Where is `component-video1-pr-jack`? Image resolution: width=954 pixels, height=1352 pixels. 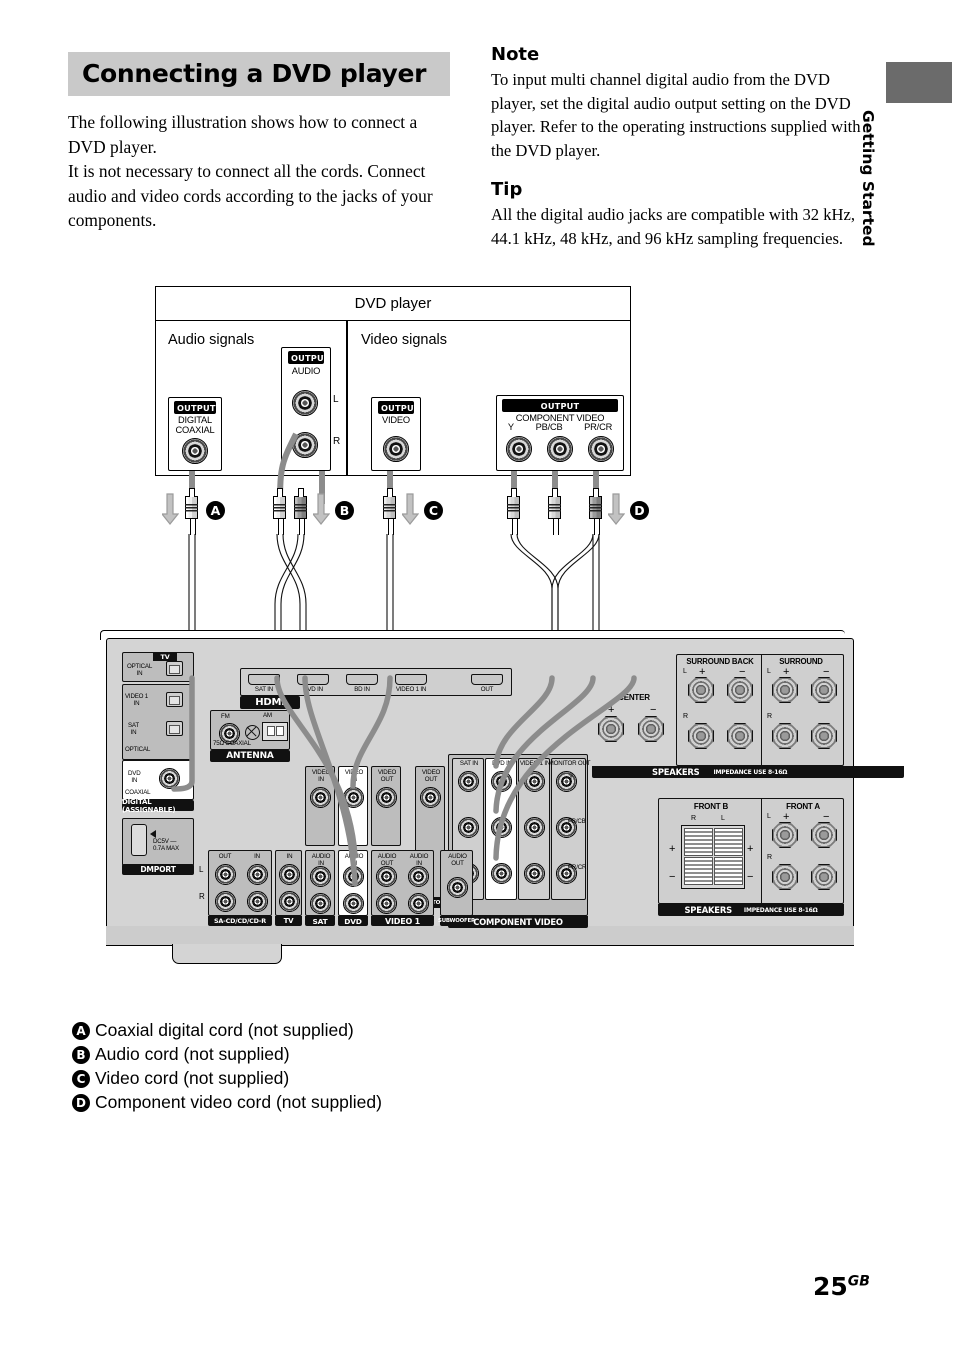
component-video1-pr-jack is located at coordinates (534, 873).